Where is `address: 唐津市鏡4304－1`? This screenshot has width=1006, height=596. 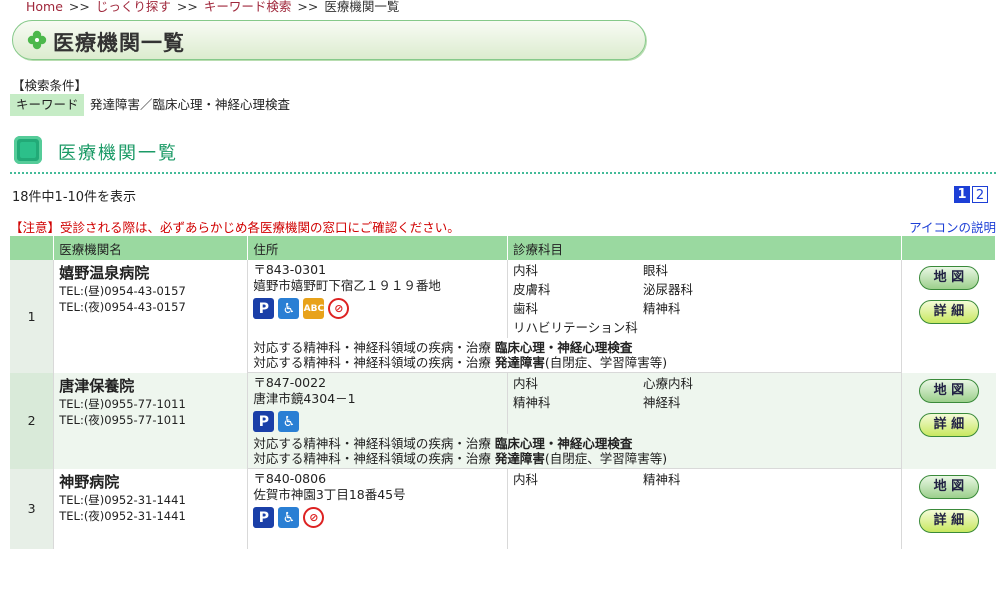
address: 唐津市鏡4304－1 is located at coordinates (304, 398).